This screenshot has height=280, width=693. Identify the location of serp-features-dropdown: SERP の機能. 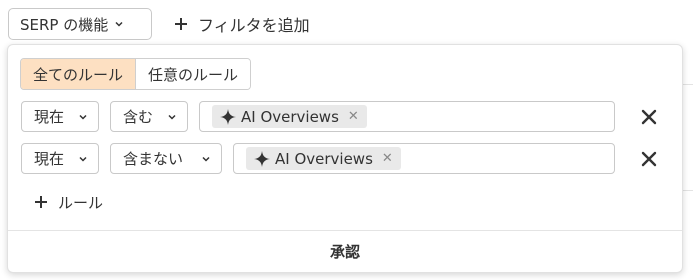
(80, 24).